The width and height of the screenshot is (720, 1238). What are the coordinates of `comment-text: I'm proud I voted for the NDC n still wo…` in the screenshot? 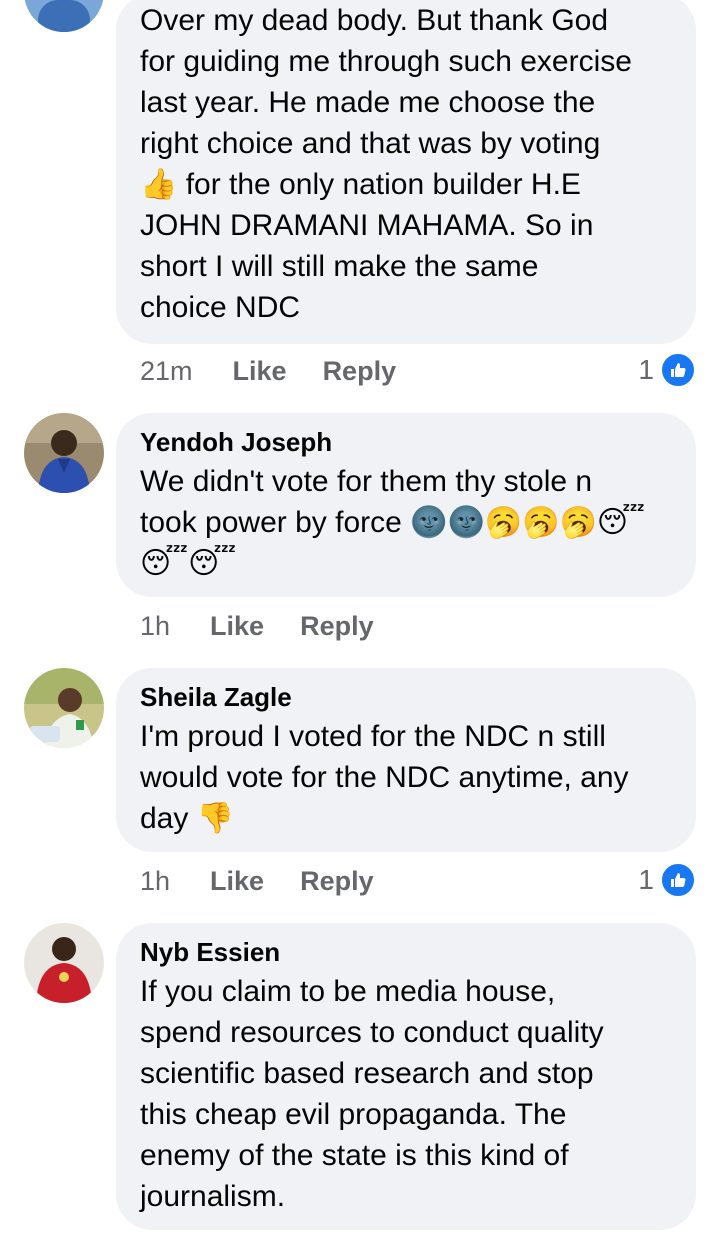 It's located at (384, 777).